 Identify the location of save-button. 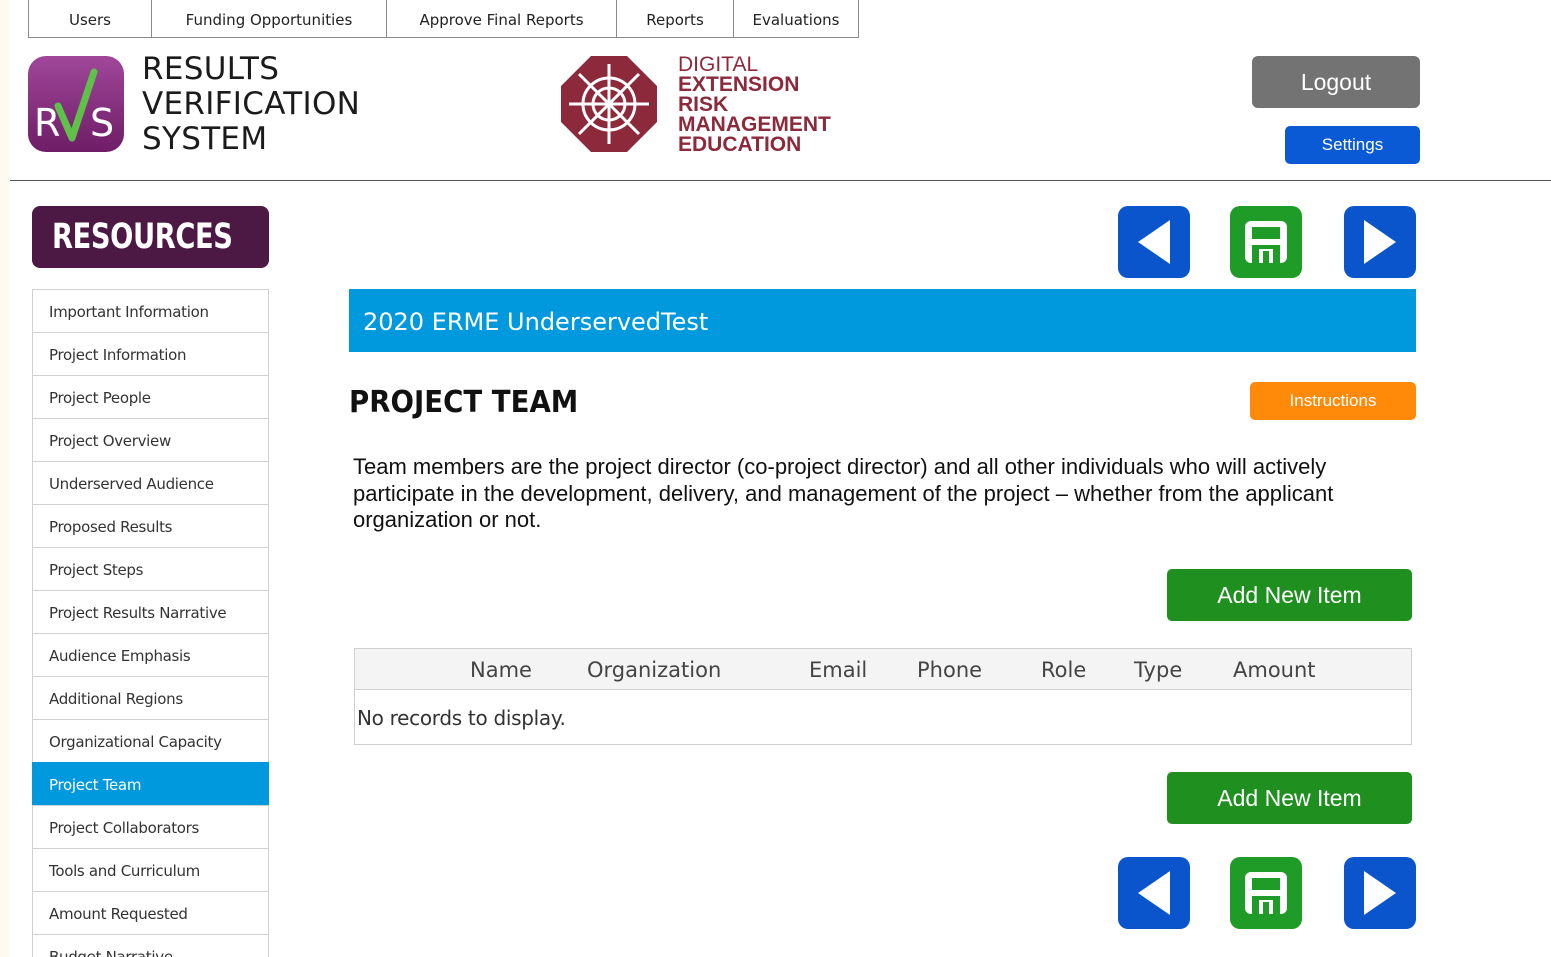
(1266, 242).